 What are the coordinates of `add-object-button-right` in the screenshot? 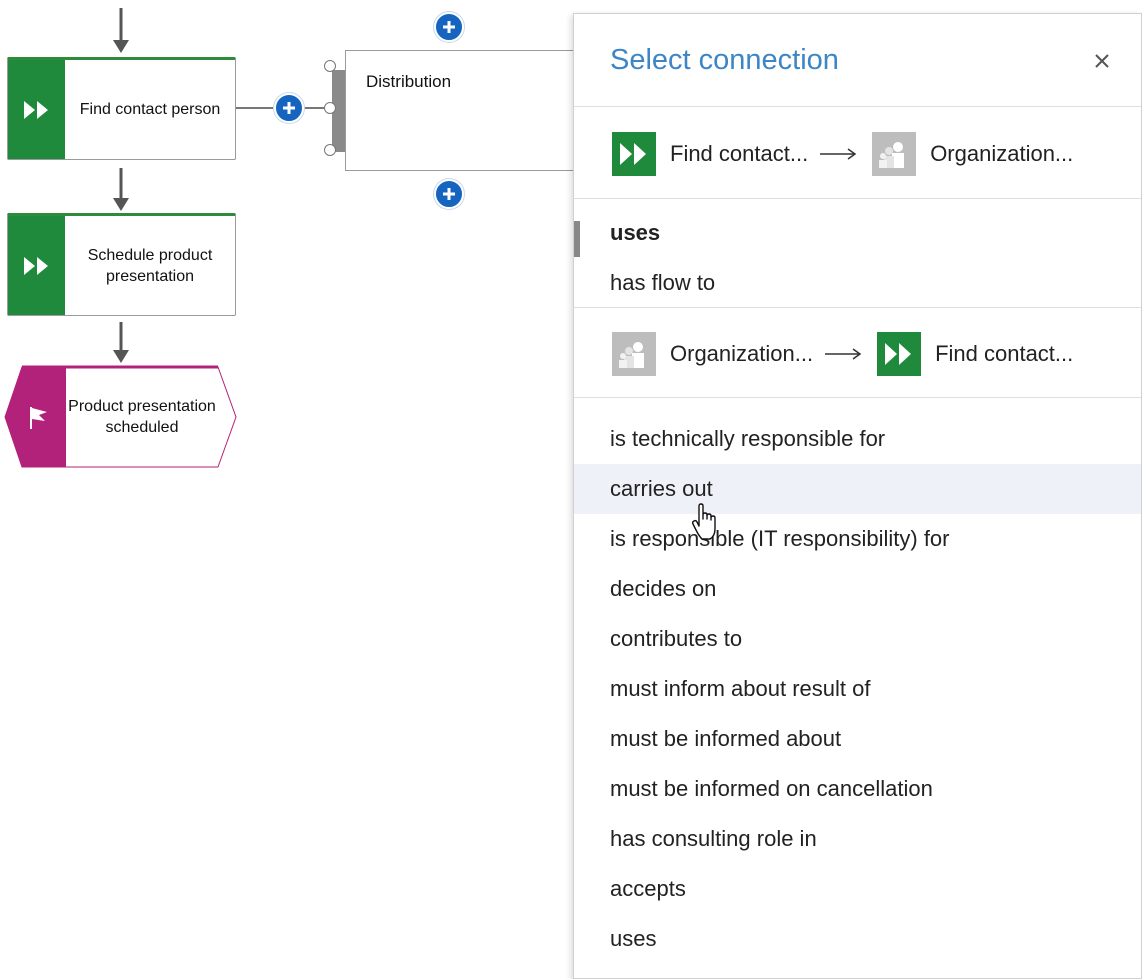 It's located at (289, 108).